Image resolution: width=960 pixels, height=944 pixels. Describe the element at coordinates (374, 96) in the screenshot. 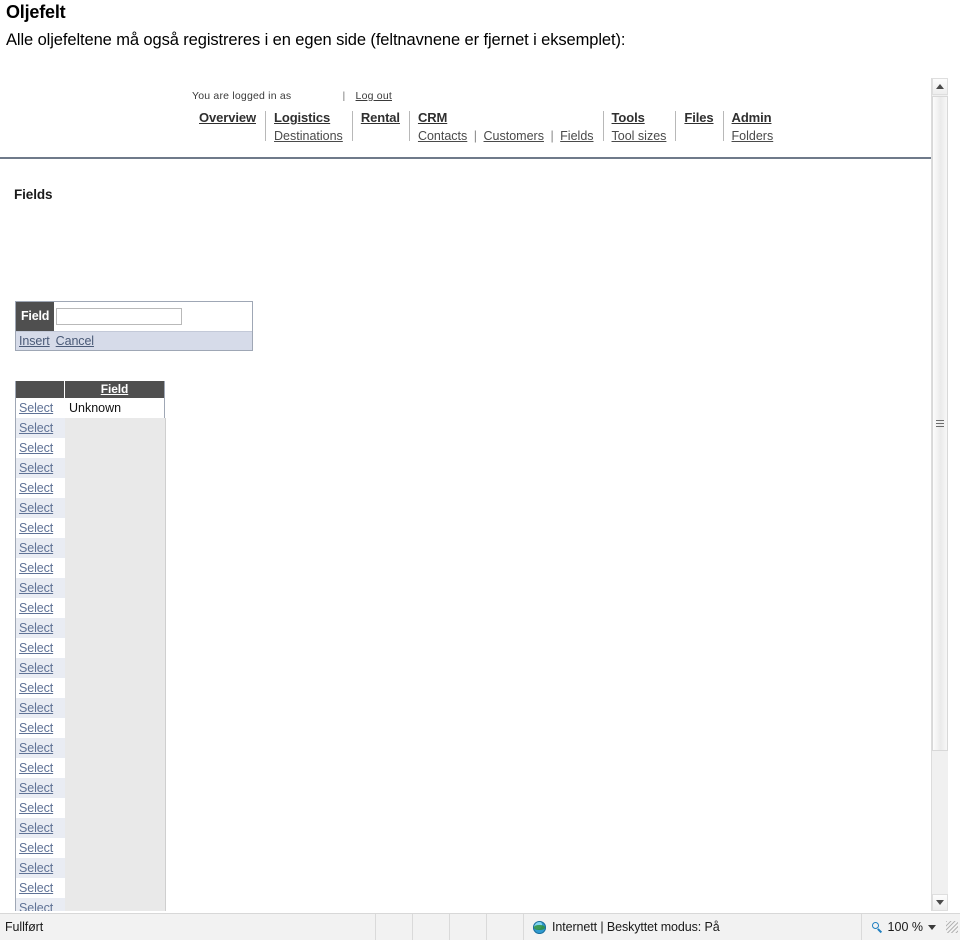

I see `logout-link: Log out` at that location.